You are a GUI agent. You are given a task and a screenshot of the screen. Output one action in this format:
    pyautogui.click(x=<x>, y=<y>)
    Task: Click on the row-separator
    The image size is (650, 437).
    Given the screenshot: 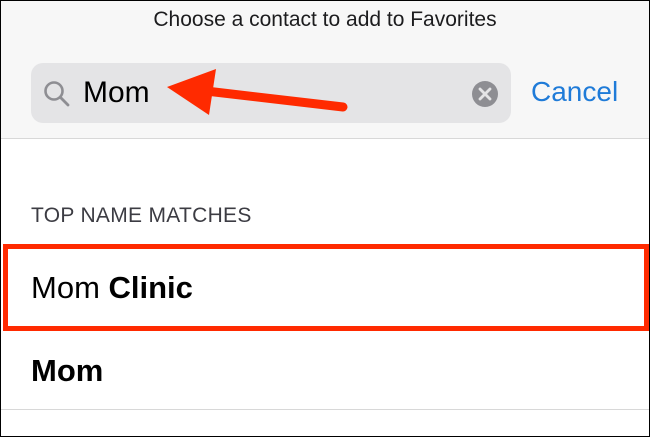 What is the action you would take?
    pyautogui.click(x=325, y=409)
    